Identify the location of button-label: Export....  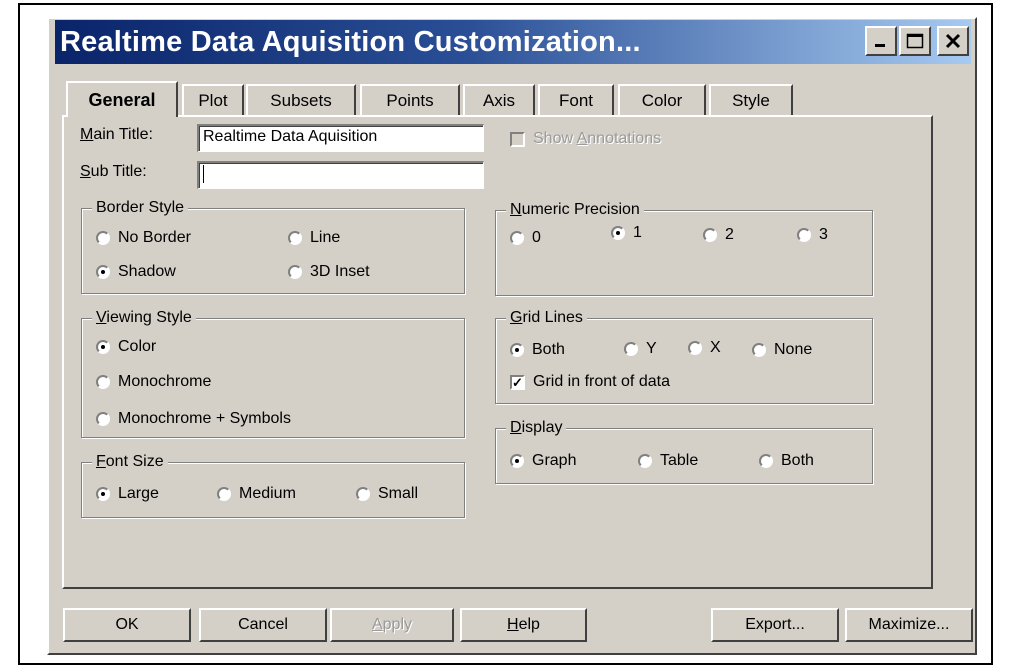
(775, 624).